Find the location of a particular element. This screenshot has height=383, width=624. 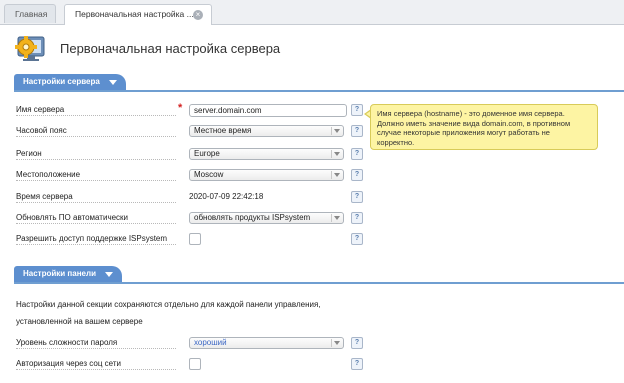

timezone-select: Местное время is located at coordinates (266, 131).